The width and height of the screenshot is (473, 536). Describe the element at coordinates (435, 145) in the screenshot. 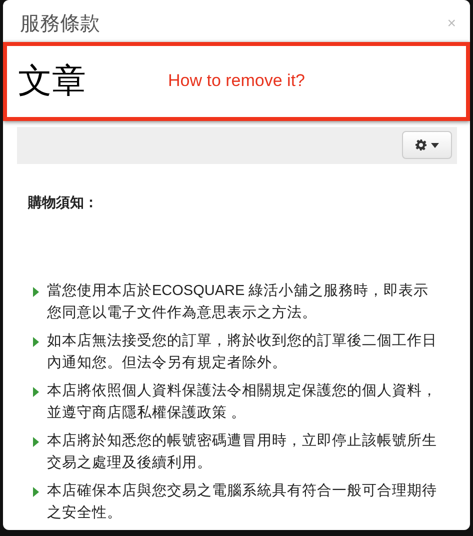

I see `caret-icon` at that location.